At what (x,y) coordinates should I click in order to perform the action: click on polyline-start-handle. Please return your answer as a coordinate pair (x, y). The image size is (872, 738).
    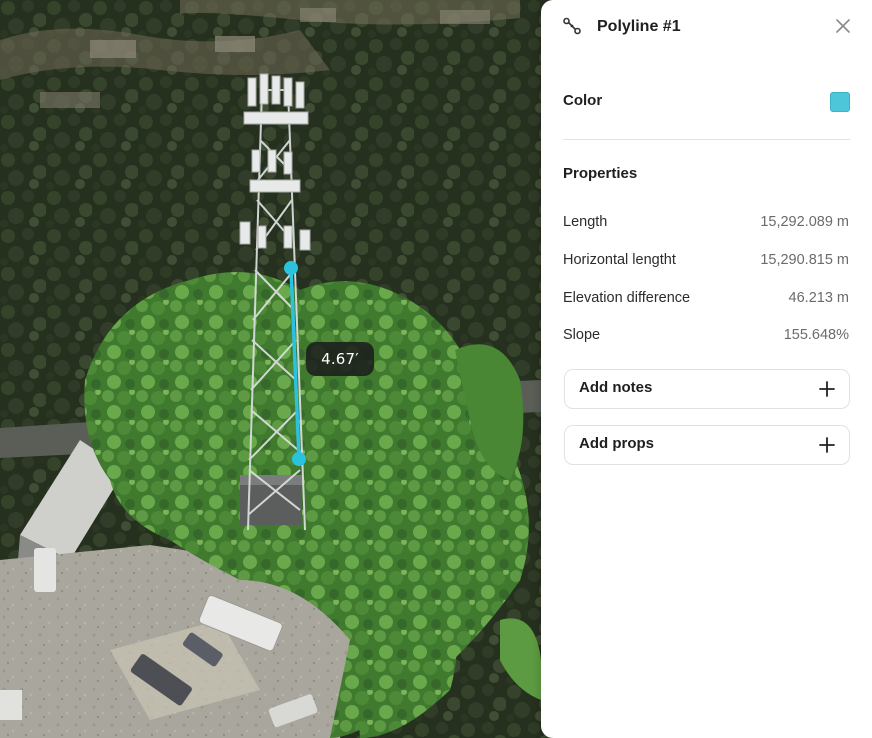
    Looking at the image, I should click on (291, 268).